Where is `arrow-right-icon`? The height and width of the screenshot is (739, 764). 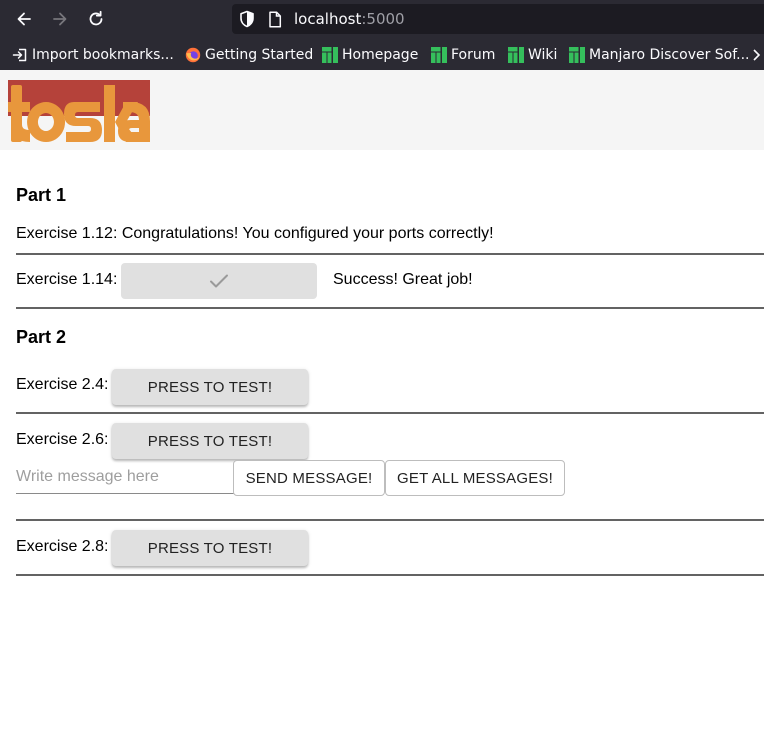 arrow-right-icon is located at coordinates (60, 19).